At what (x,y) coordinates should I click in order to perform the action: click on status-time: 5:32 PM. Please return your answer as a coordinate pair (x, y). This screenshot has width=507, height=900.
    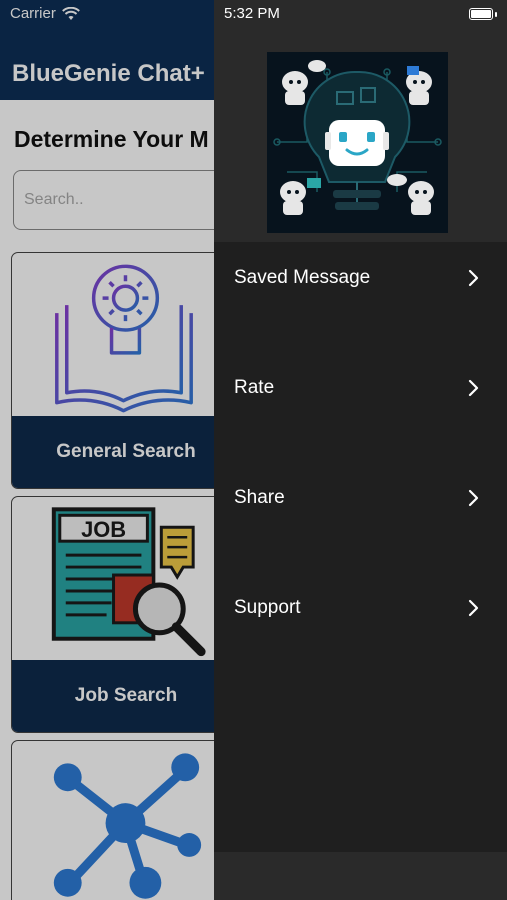
    Looking at the image, I should click on (252, 13).